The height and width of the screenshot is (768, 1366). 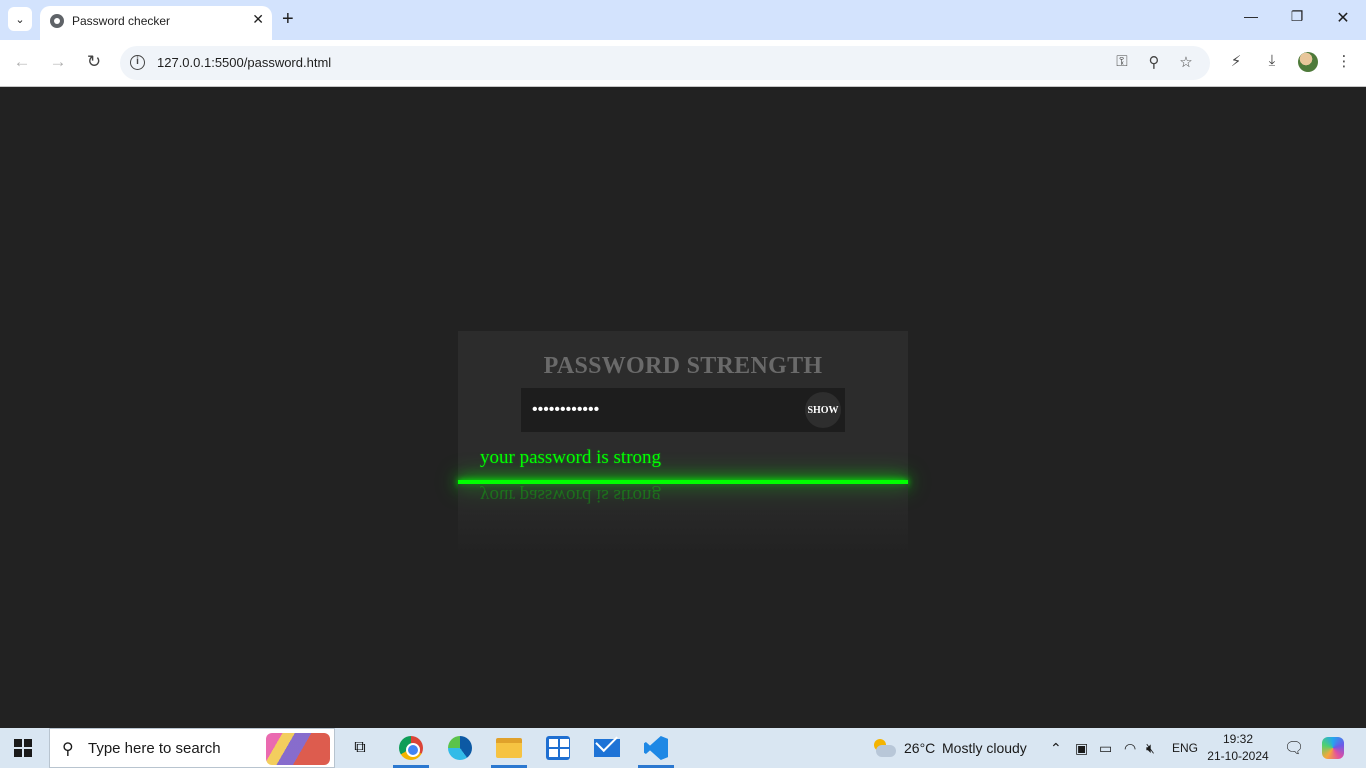 I want to click on clock-time: 19:32, so click(x=1238, y=739).